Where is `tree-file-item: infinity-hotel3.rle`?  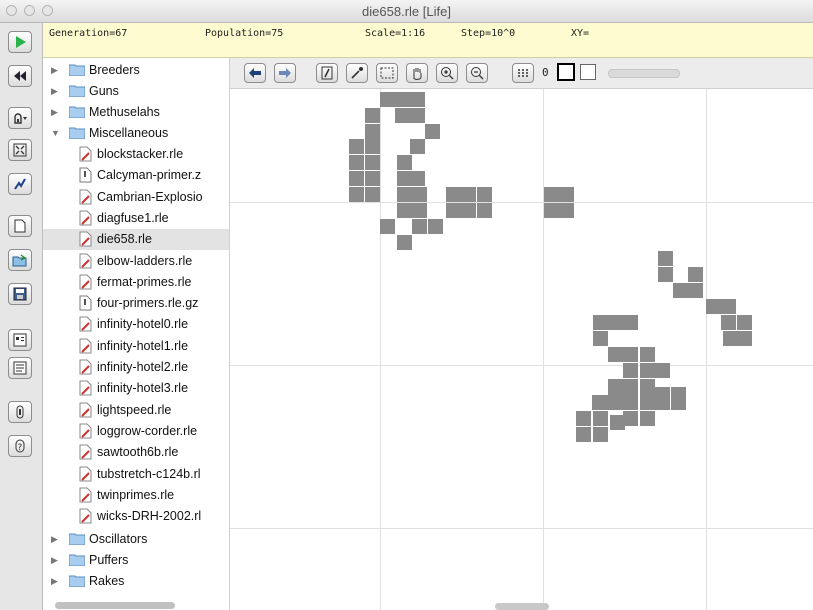
tree-file-item: infinity-hotel3.rle is located at coordinates (136, 388).